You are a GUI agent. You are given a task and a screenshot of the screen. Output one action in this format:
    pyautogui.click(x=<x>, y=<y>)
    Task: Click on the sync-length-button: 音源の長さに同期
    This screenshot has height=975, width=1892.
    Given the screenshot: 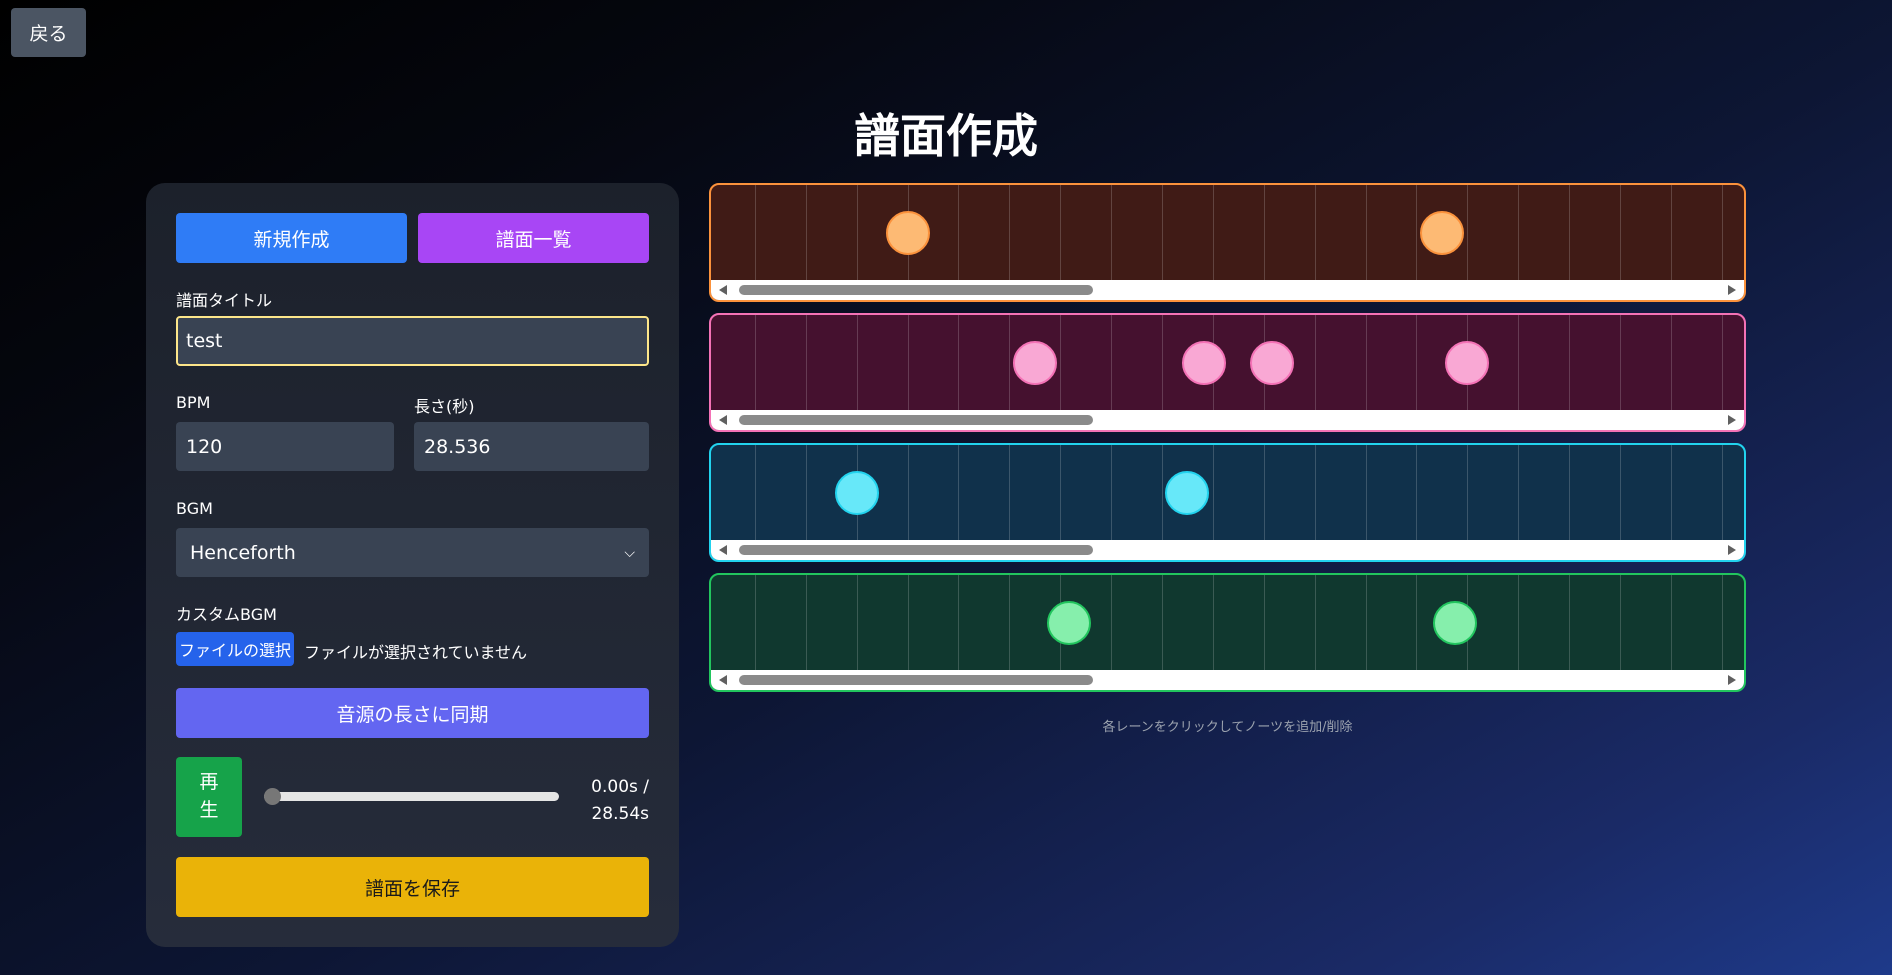 What is the action you would take?
    pyautogui.click(x=412, y=713)
    